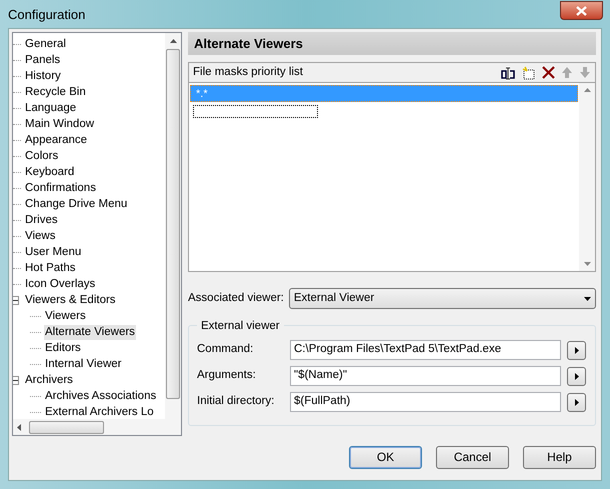 Image resolution: width=610 pixels, height=489 pixels. Describe the element at coordinates (101, 396) in the screenshot. I see `tree-item: Archives Associations` at that location.